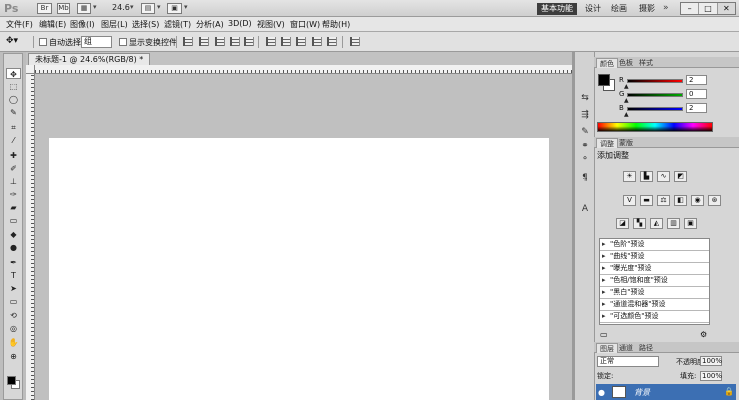  Describe the element at coordinates (628, 361) in the screenshot. I see `blend-mode-dropdown: 正常` at that location.